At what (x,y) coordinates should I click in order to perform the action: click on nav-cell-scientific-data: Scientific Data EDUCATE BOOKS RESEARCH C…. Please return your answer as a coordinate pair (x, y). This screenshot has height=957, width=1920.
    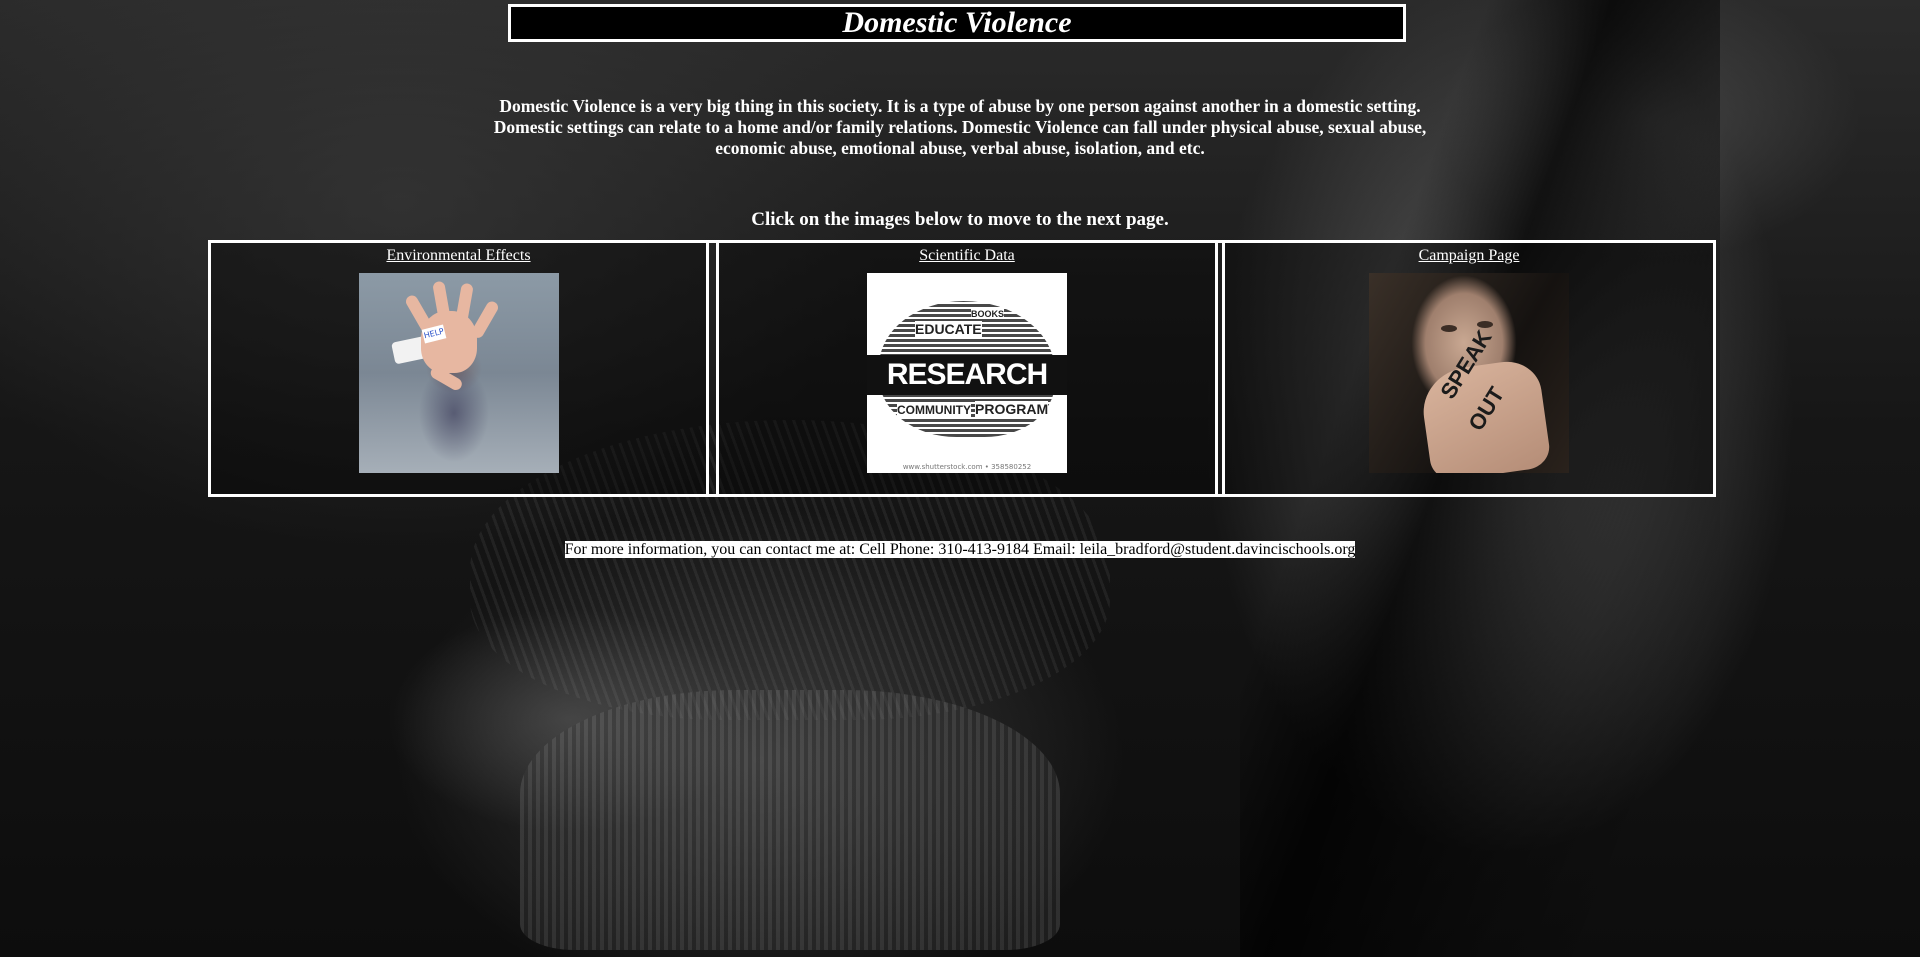
    Looking at the image, I should click on (967, 368).